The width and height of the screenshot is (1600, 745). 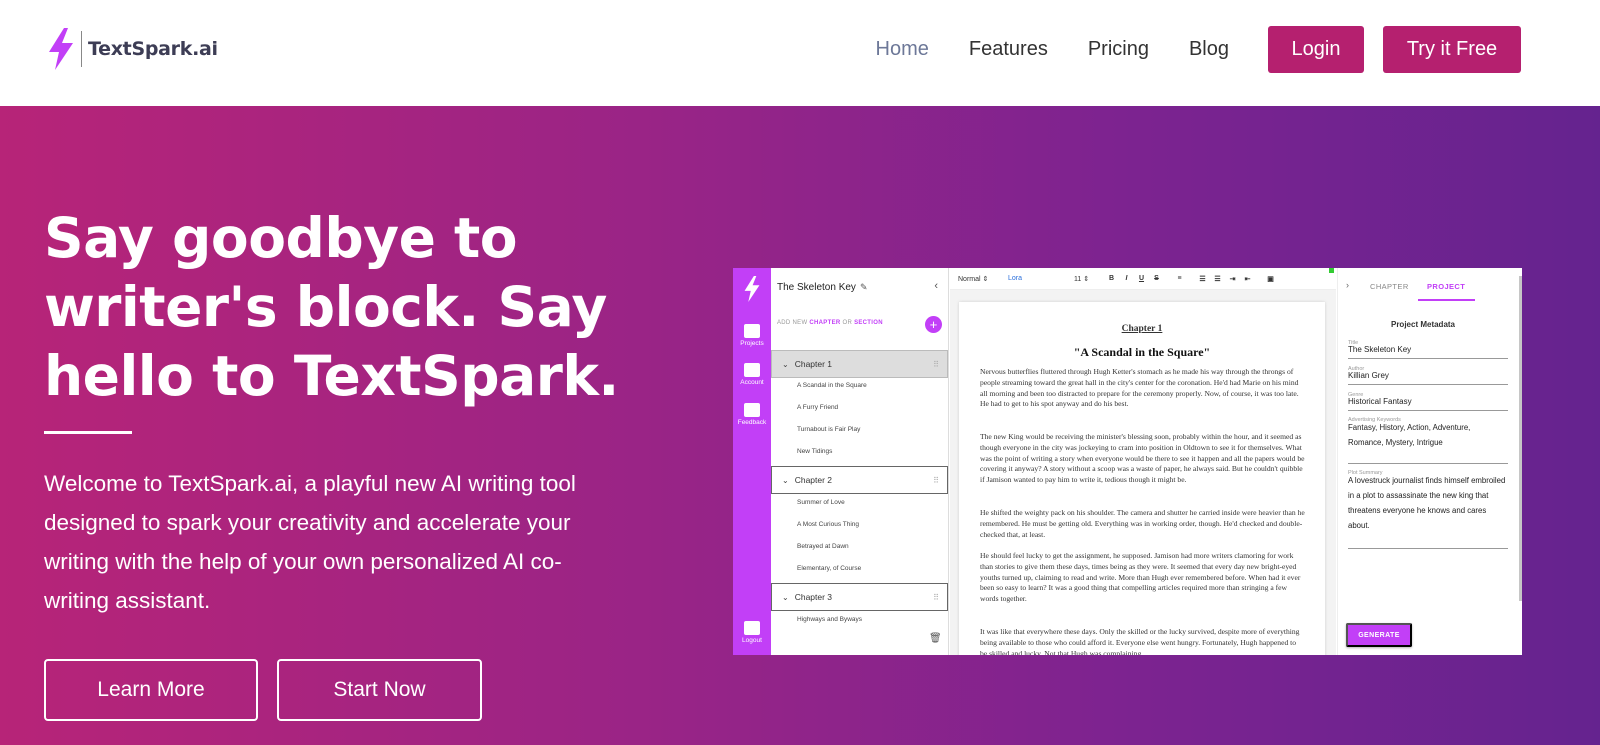 I want to click on font-select: Lora, so click(x=1041, y=278).